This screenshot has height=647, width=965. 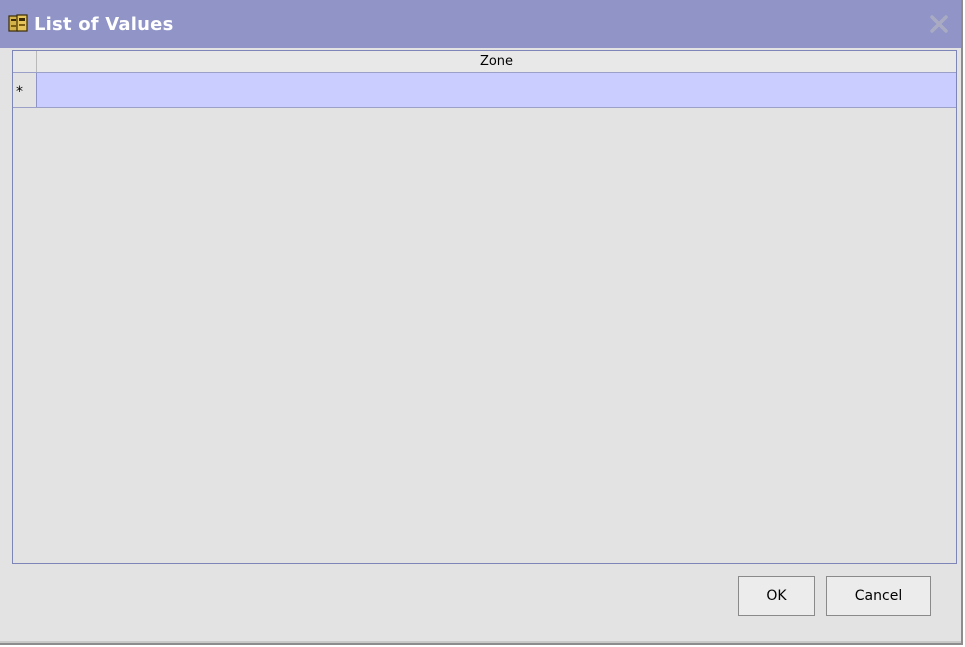 I want to click on new-row-marker: *, so click(x=25, y=90).